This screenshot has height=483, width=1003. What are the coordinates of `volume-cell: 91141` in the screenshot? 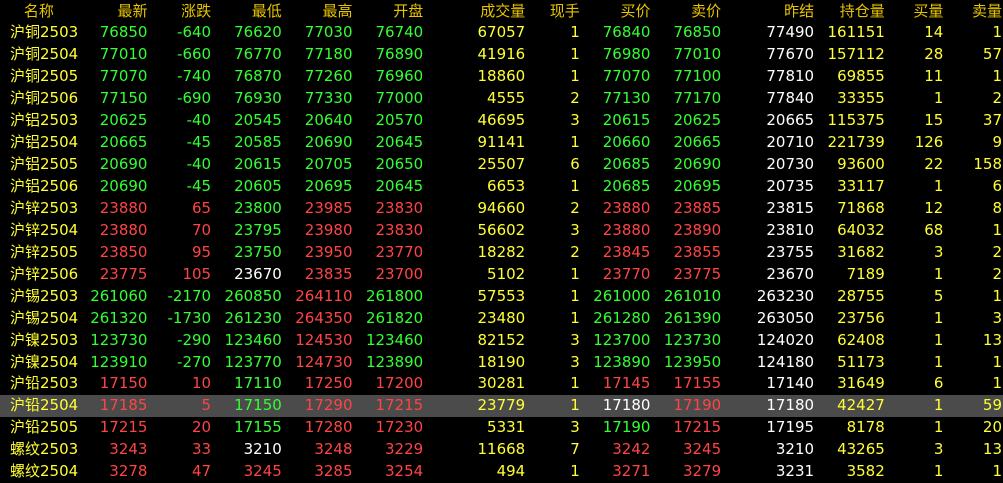 It's located at (501, 142).